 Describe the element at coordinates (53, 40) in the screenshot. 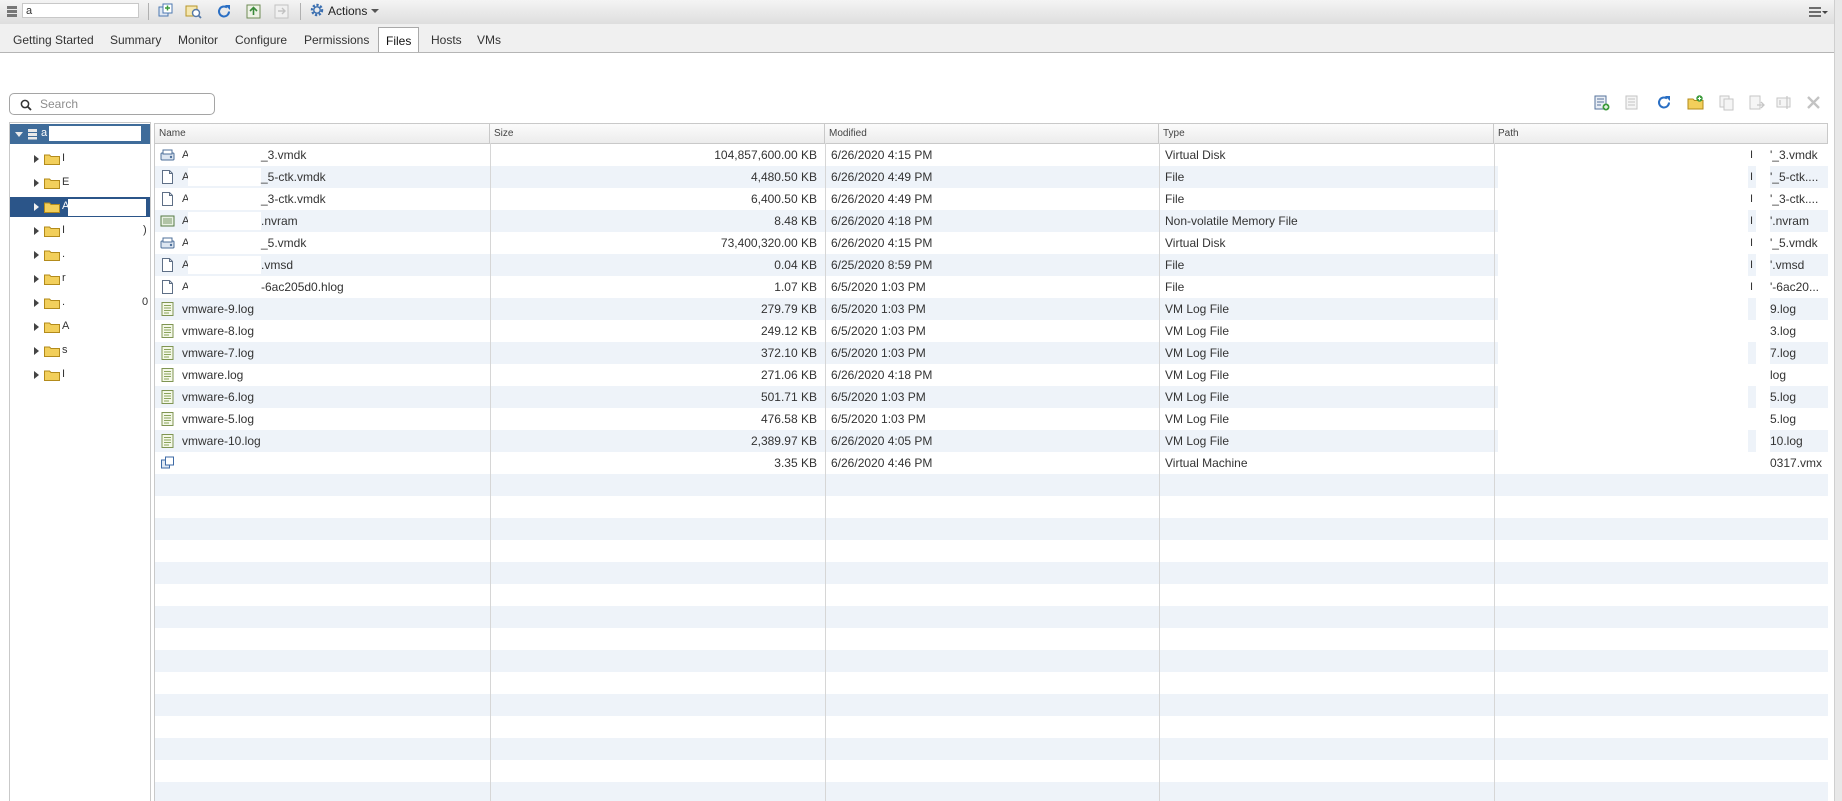

I see `tab-getting-started: Getting Started` at that location.